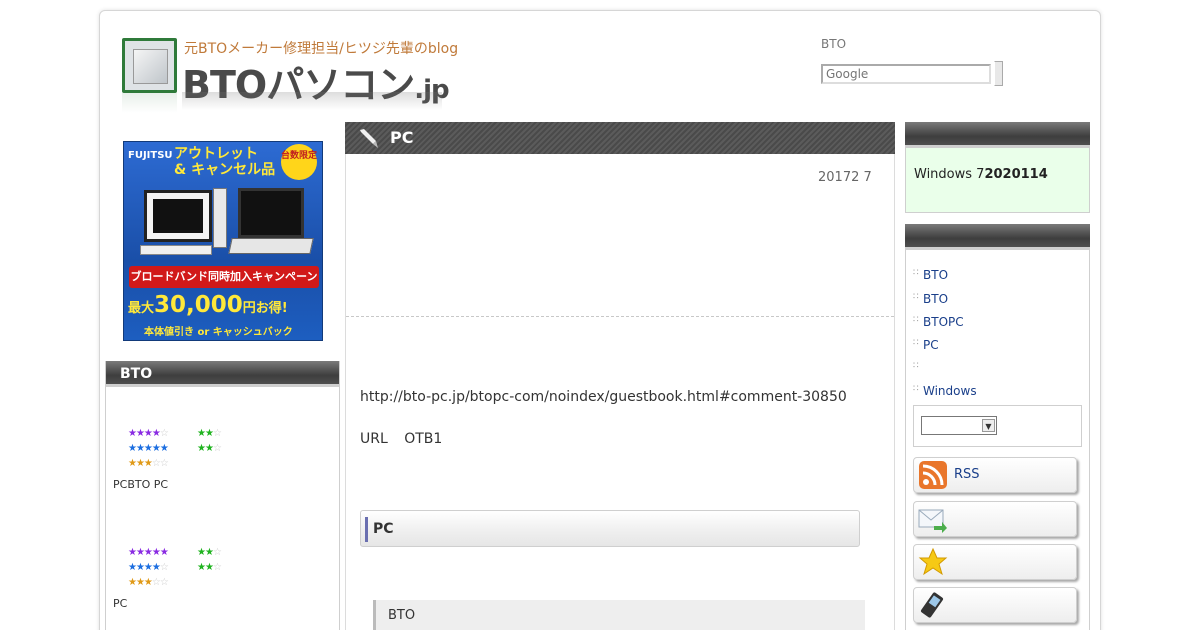 This screenshot has width=1200, height=630. What do you see at coordinates (369, 138) in the screenshot?
I see `pen-icon` at bounding box center [369, 138].